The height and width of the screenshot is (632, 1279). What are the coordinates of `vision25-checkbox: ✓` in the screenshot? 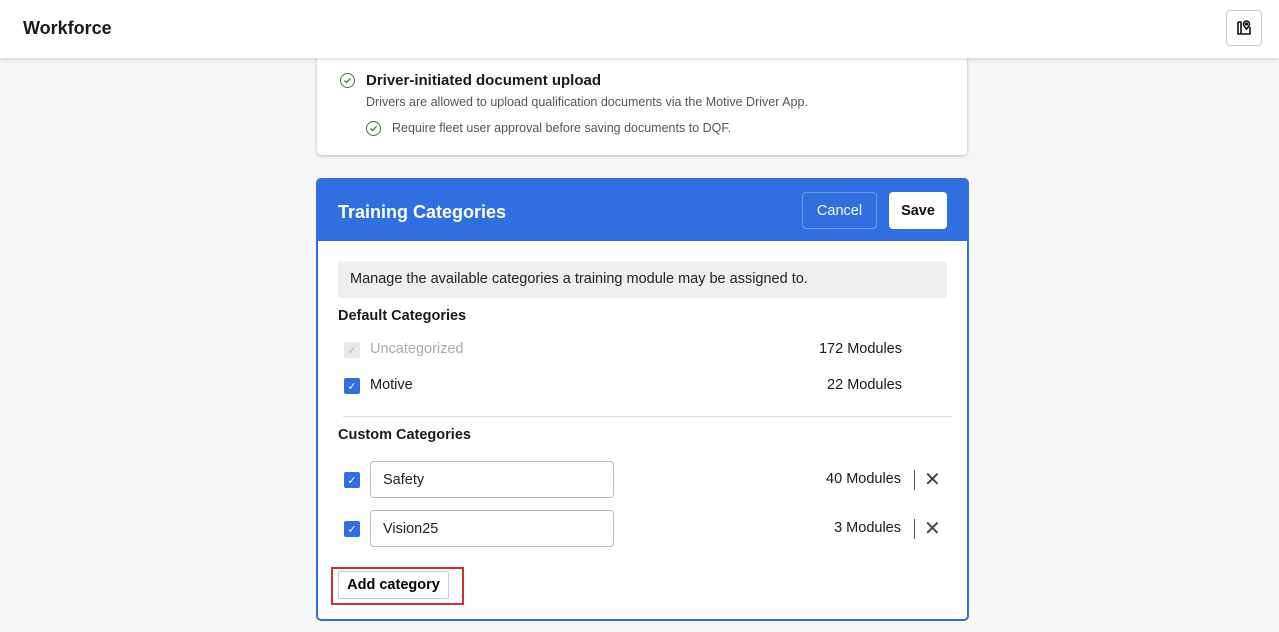 It's located at (352, 529).